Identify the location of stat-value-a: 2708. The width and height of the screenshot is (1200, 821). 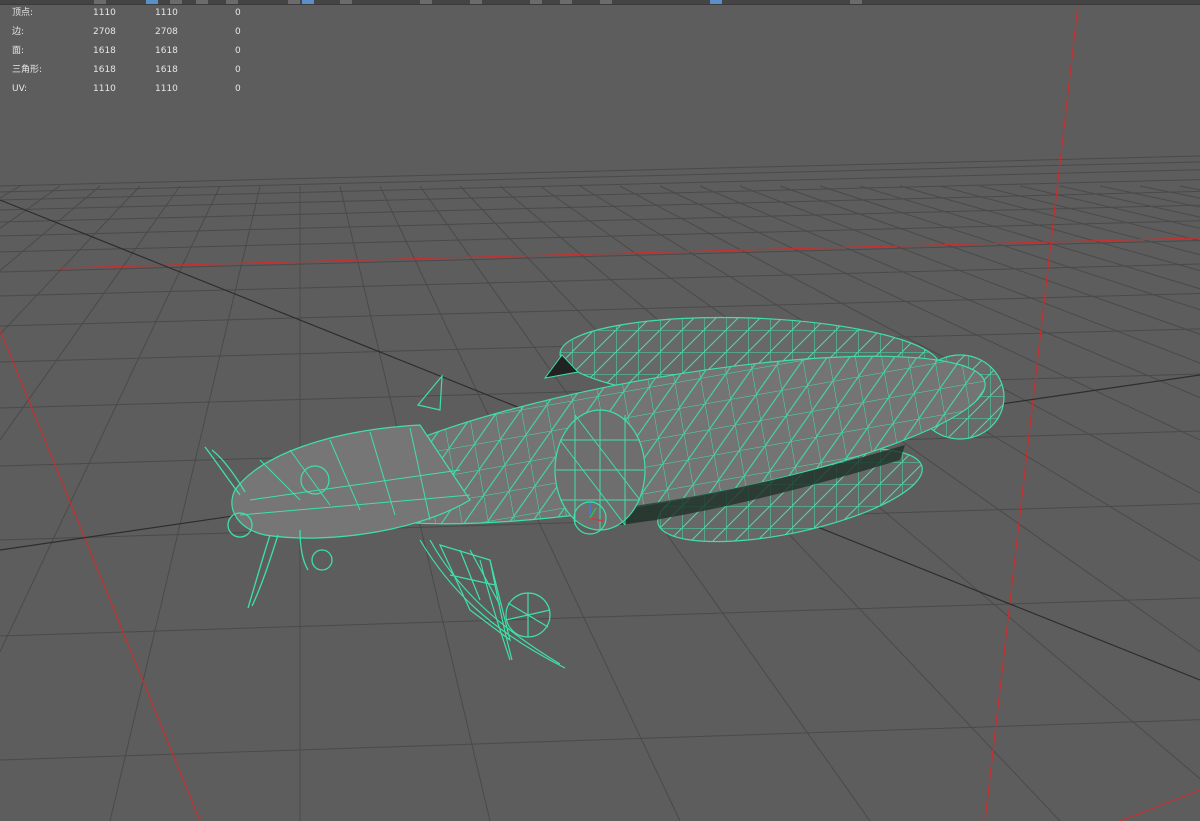
(104, 32).